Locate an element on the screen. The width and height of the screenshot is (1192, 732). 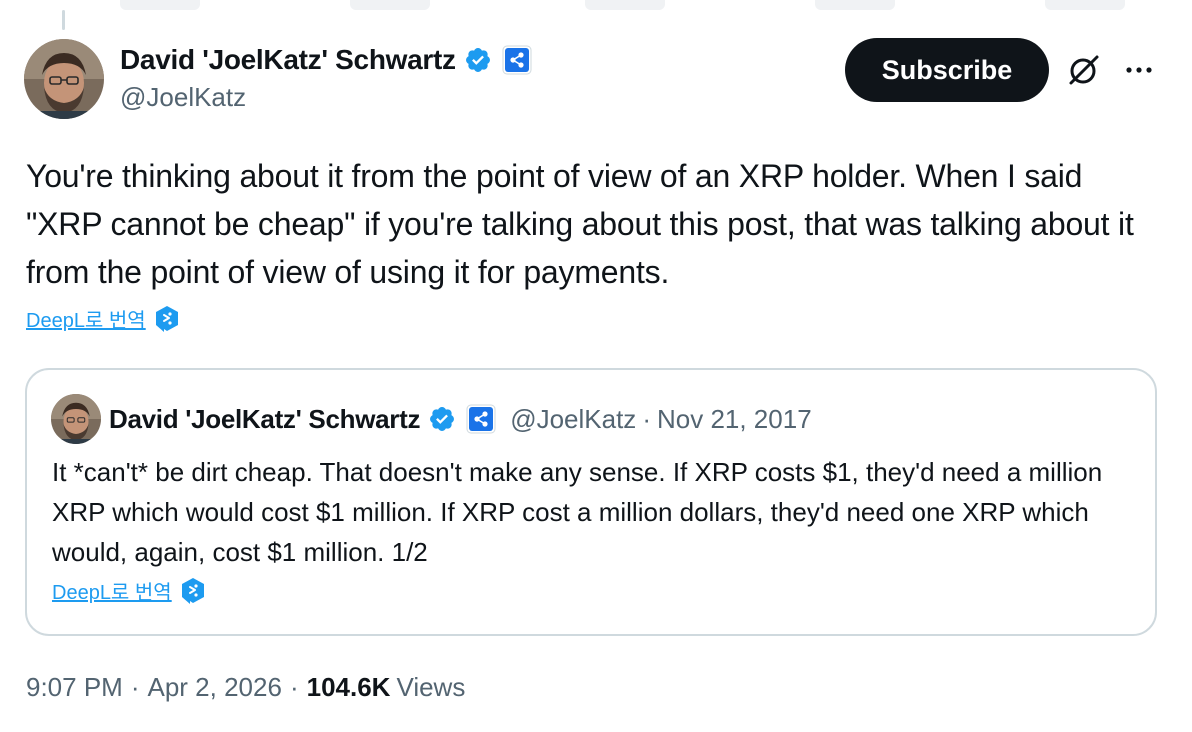
tweet-date: Apr 2, 2026 is located at coordinates (215, 687).